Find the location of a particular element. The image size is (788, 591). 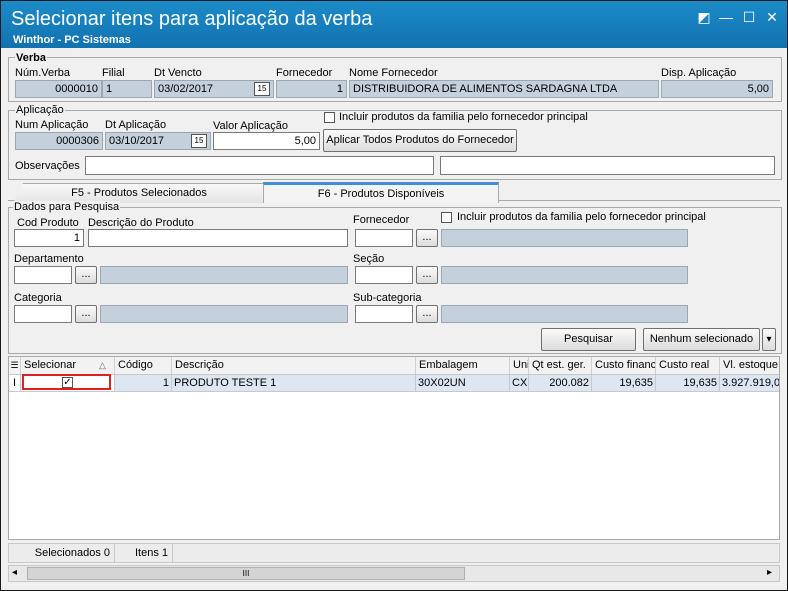

column-header-label: Selecionar is located at coordinates (50, 365).